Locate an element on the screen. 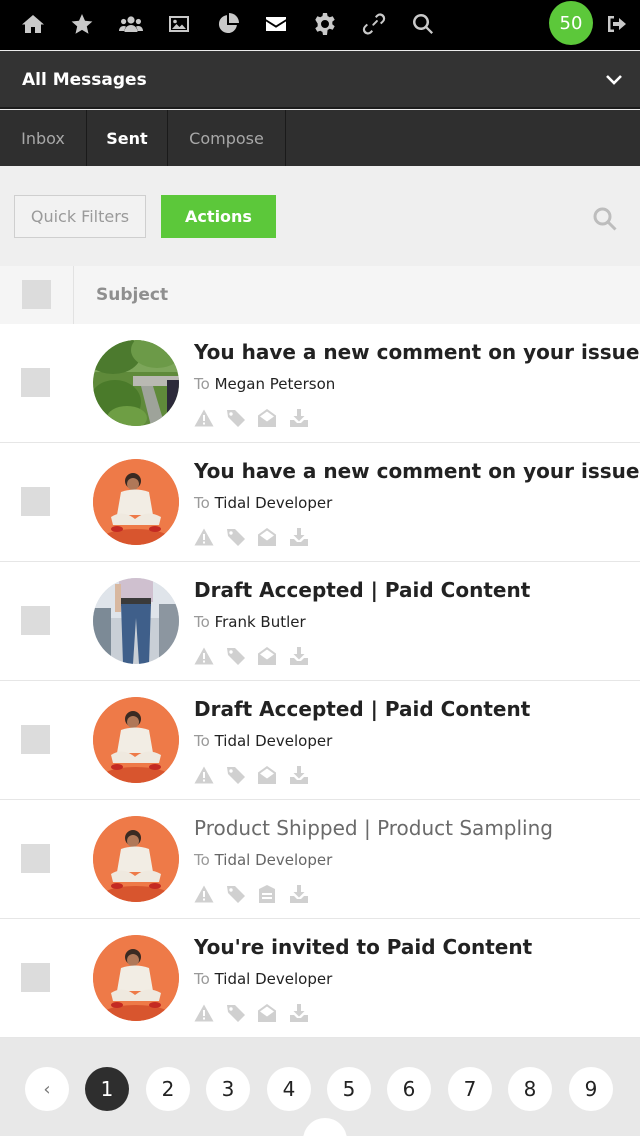 The image size is (640, 1136). scroll-top-button is located at coordinates (325, 1127).